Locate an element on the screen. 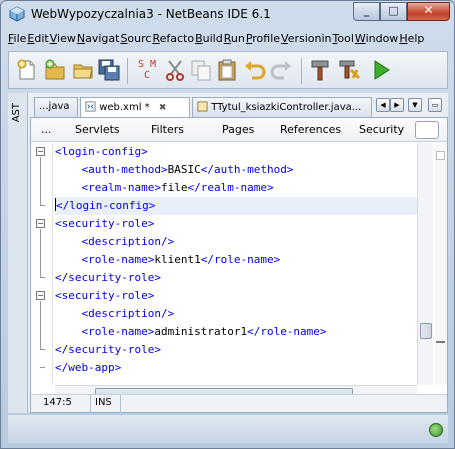  vertical-scrollbar is located at coordinates (425, 264).